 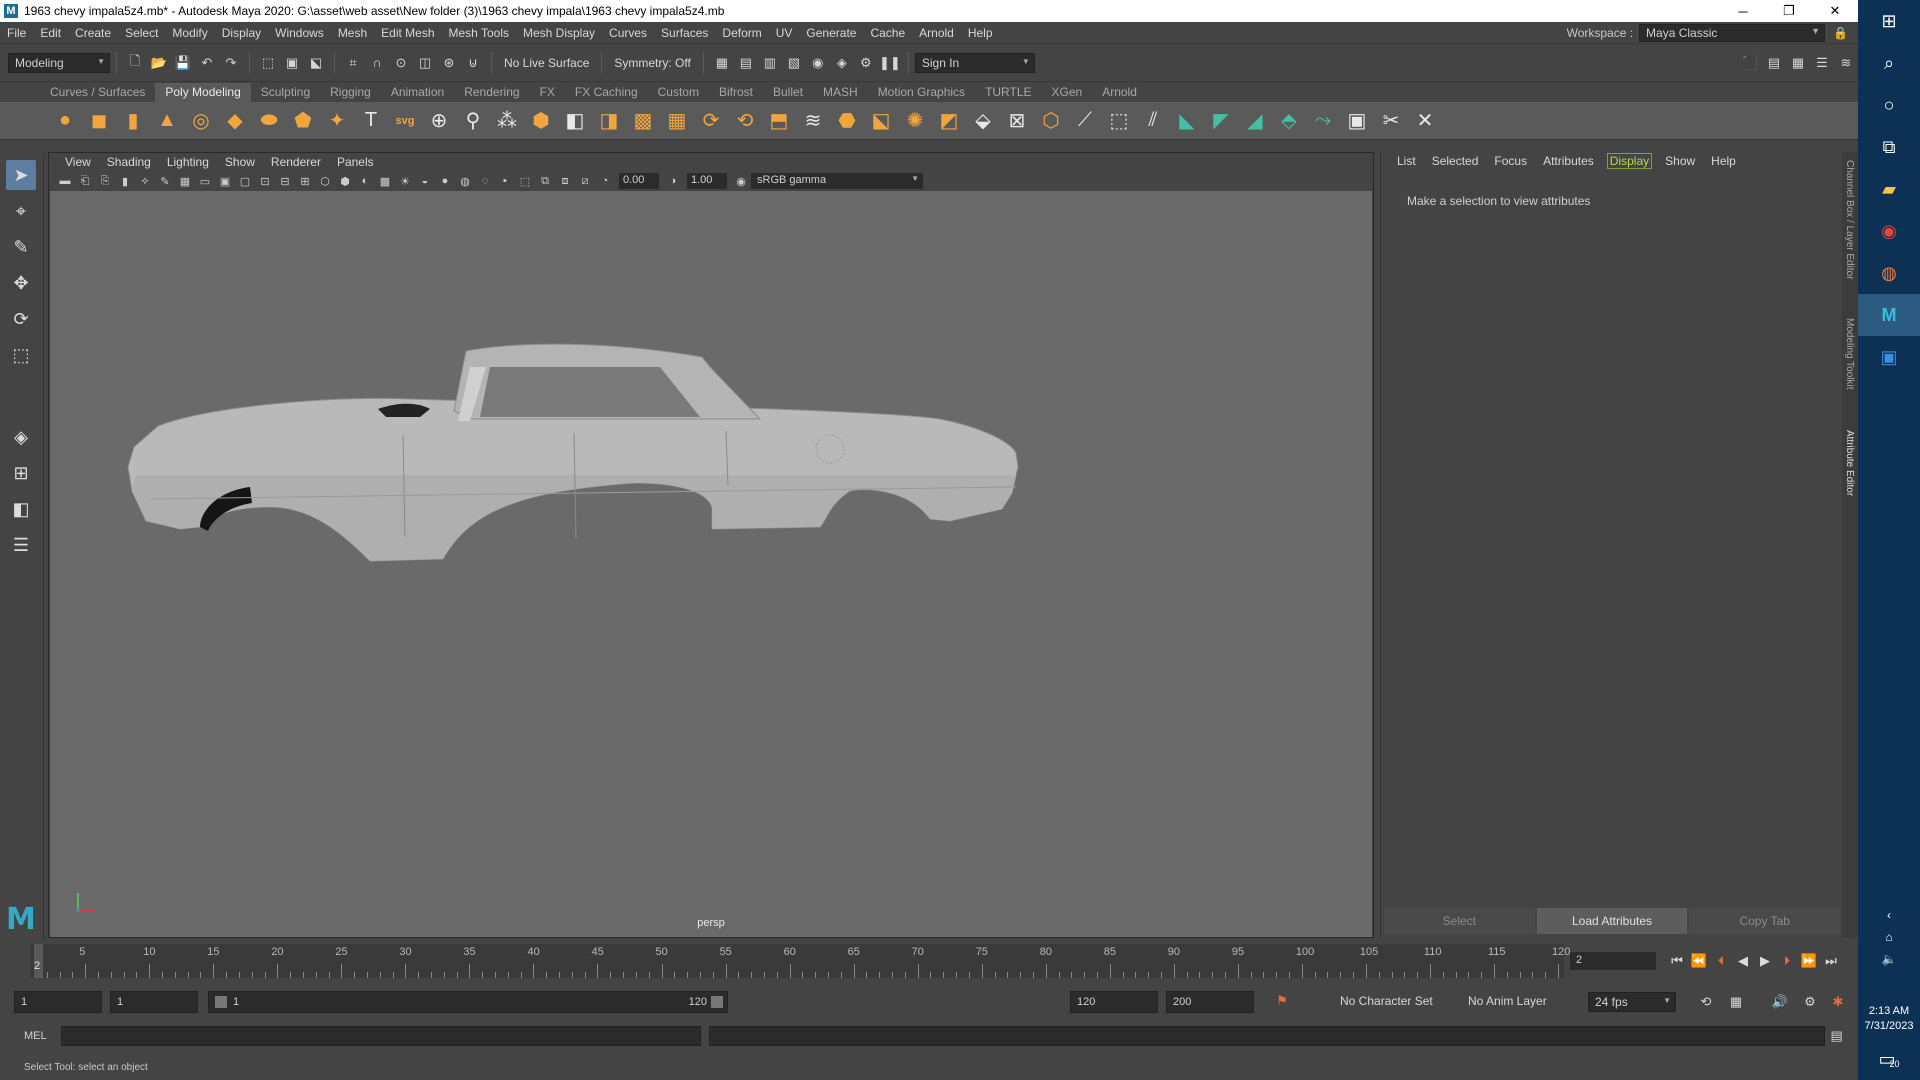 I want to click on live-surface-label: No Live Surface, so click(x=546, y=63).